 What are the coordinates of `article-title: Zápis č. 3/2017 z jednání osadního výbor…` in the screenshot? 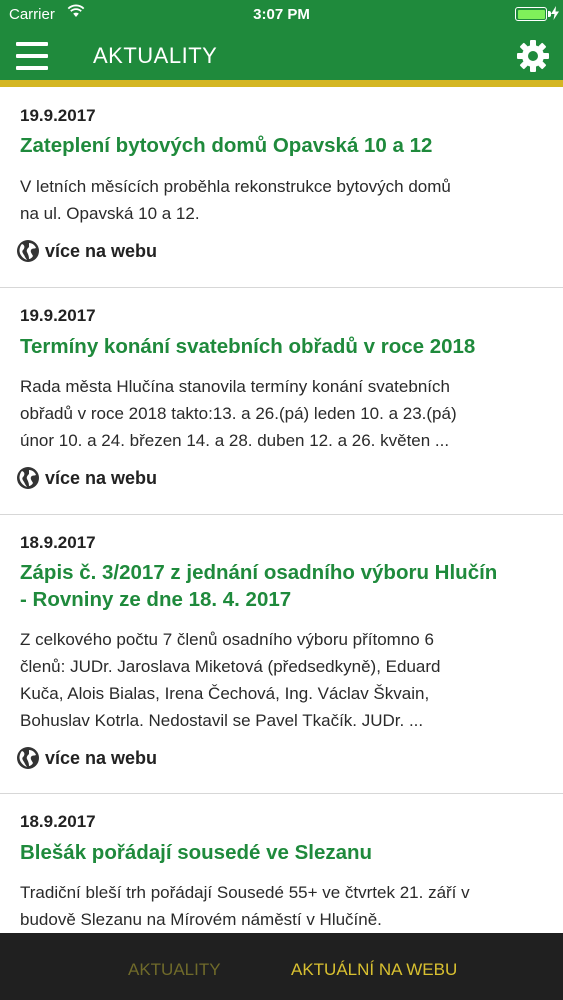 It's located at (282, 586).